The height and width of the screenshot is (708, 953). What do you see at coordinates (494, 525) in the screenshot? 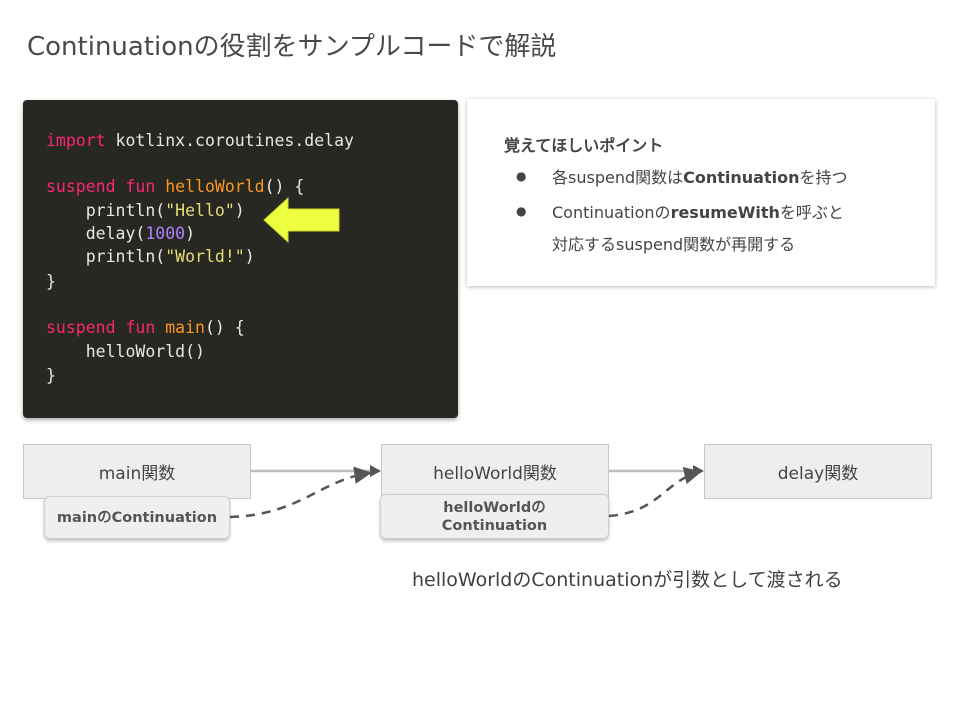
I see `helloworld-continuation-line2: Continuation` at bounding box center [494, 525].